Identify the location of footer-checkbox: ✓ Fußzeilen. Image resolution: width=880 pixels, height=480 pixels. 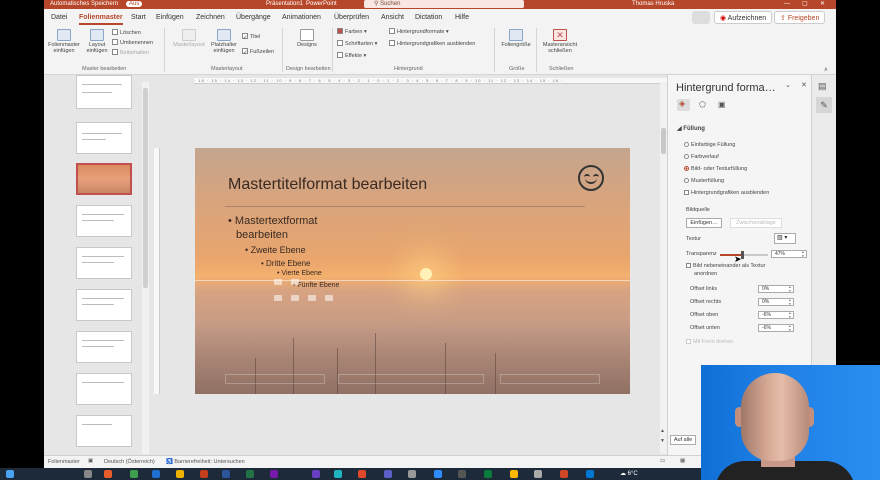
(258, 52).